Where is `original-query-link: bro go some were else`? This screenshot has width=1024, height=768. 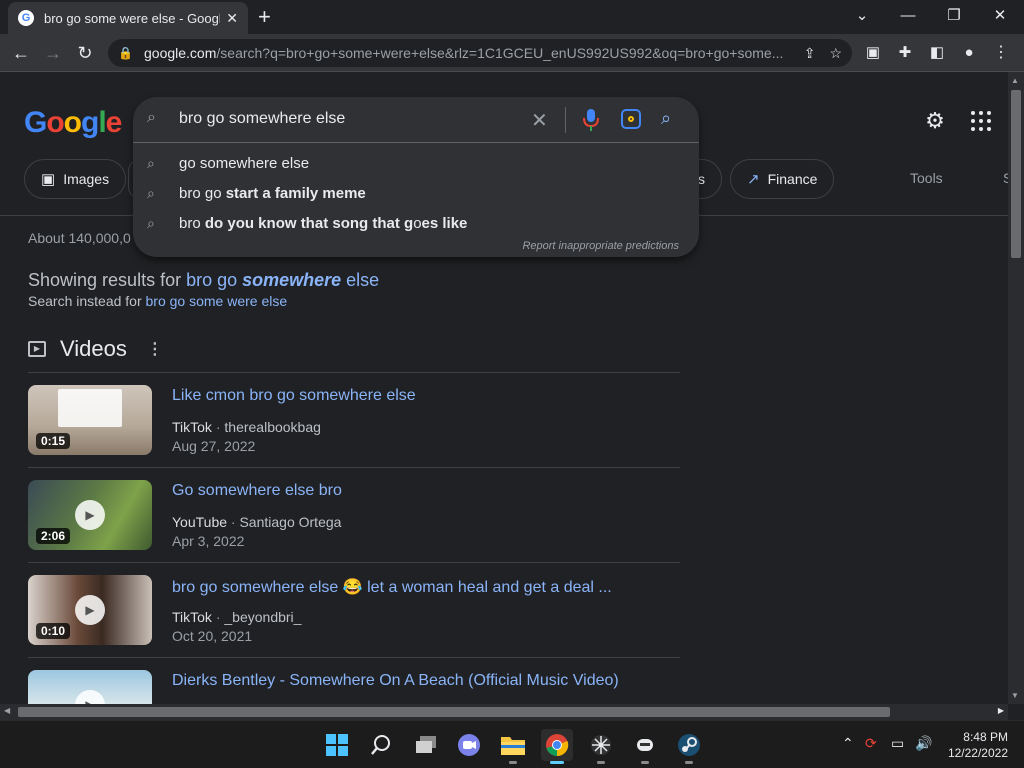
original-query-link: bro go some were else is located at coordinates (217, 301).